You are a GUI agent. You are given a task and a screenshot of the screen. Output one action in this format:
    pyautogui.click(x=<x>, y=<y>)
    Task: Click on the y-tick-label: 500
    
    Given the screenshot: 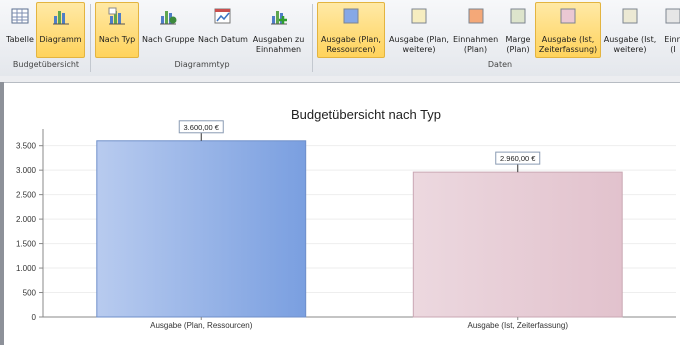 What is the action you would take?
    pyautogui.click(x=30, y=293)
    